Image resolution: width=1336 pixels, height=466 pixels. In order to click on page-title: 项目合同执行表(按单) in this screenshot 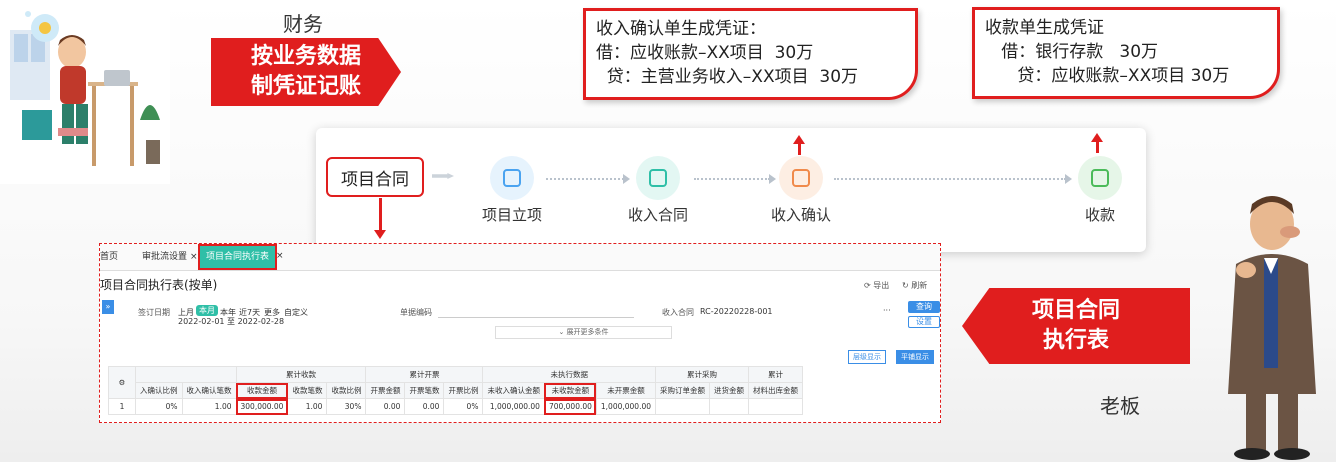, I will do `click(159, 285)`.